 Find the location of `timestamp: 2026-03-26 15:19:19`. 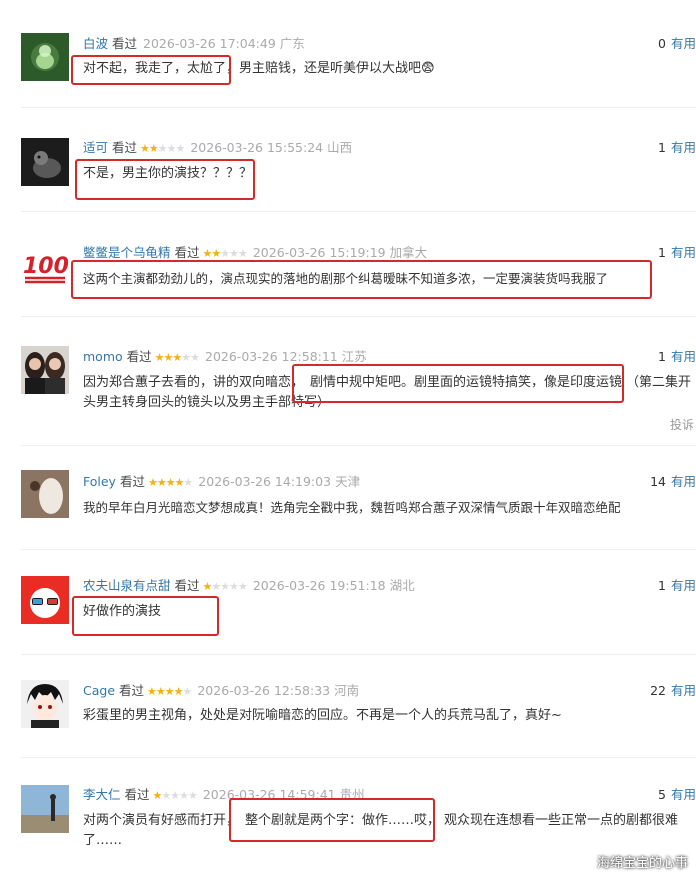

timestamp: 2026-03-26 15:19:19 is located at coordinates (319, 252).